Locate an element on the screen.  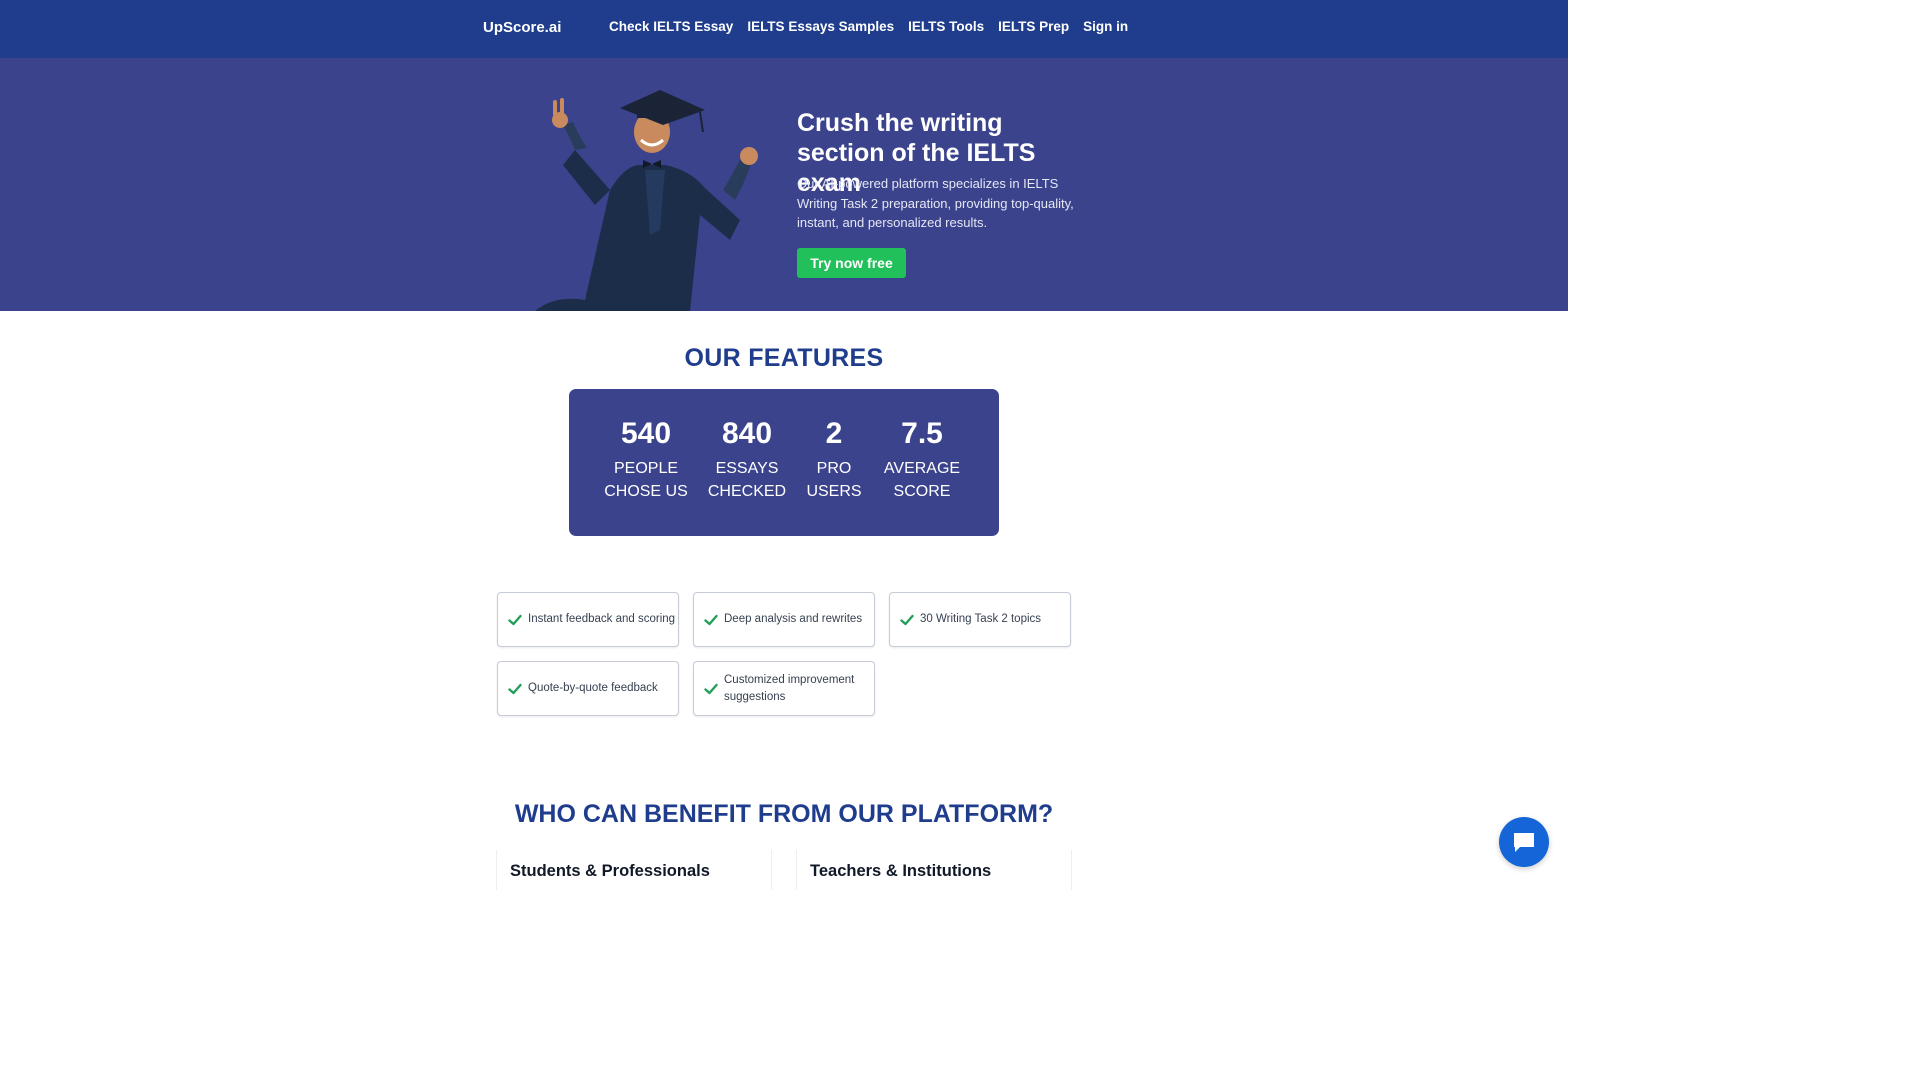
feature-label: Customized improvement suggestions is located at coordinates (789, 688).